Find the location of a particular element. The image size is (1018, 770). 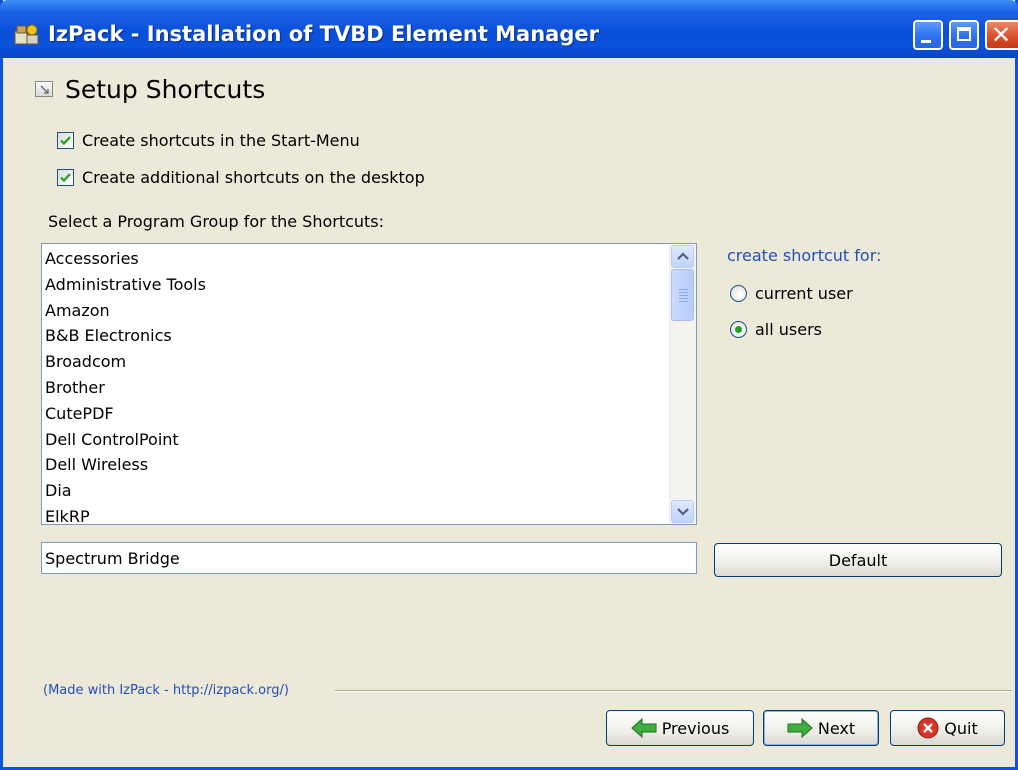

list-item: Dia is located at coordinates (356, 491).